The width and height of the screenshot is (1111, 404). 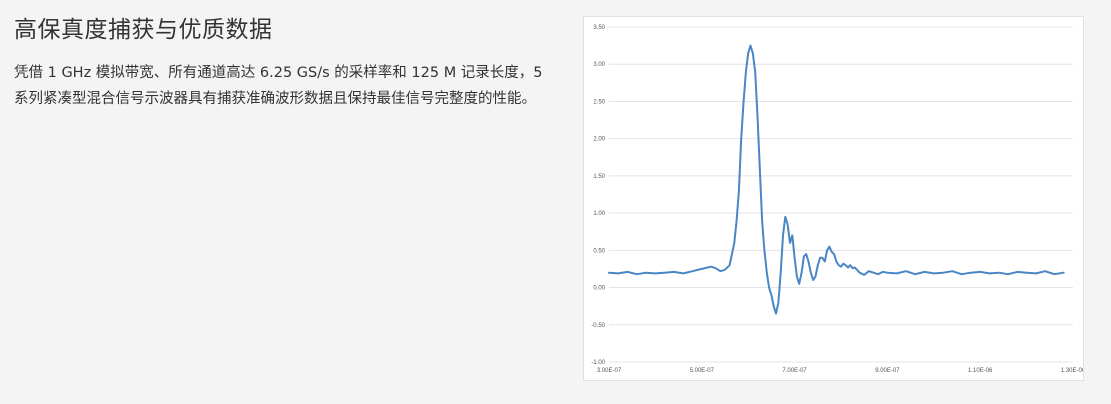 I want to click on x-tick-label: 1.30E-06, so click(x=1072, y=371).